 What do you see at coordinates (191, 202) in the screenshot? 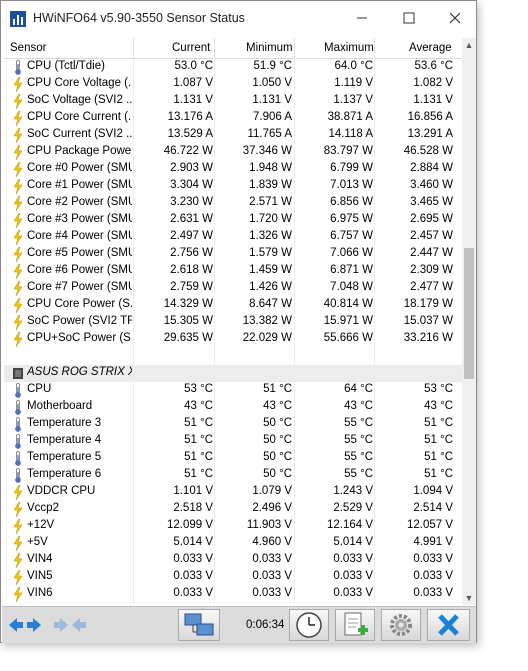
I see `current-value: 3.230 W` at bounding box center [191, 202].